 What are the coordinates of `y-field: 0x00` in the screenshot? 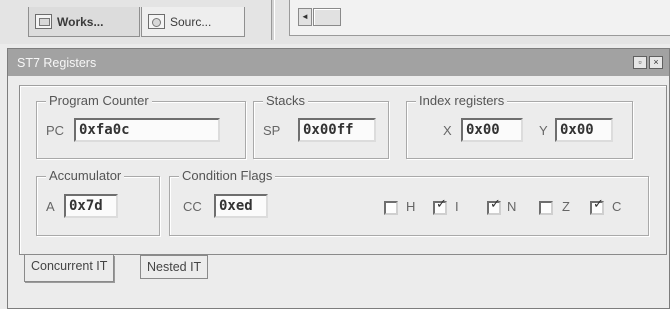 It's located at (584, 130).